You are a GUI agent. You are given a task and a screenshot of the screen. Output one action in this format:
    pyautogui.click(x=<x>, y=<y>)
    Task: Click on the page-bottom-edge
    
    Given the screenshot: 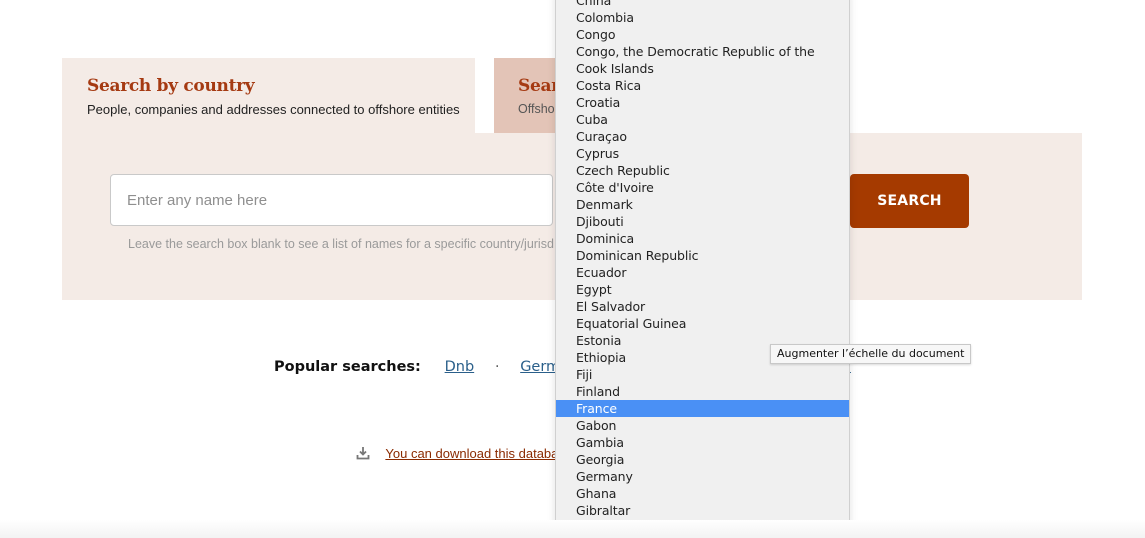 What is the action you would take?
    pyautogui.click(x=572, y=529)
    